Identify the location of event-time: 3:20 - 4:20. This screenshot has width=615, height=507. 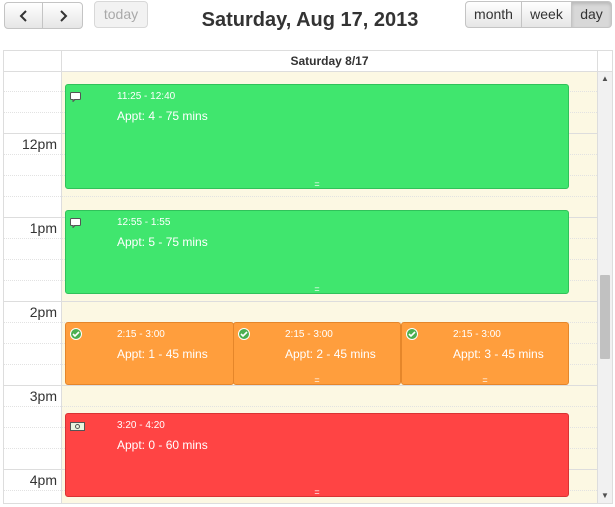
(141, 425).